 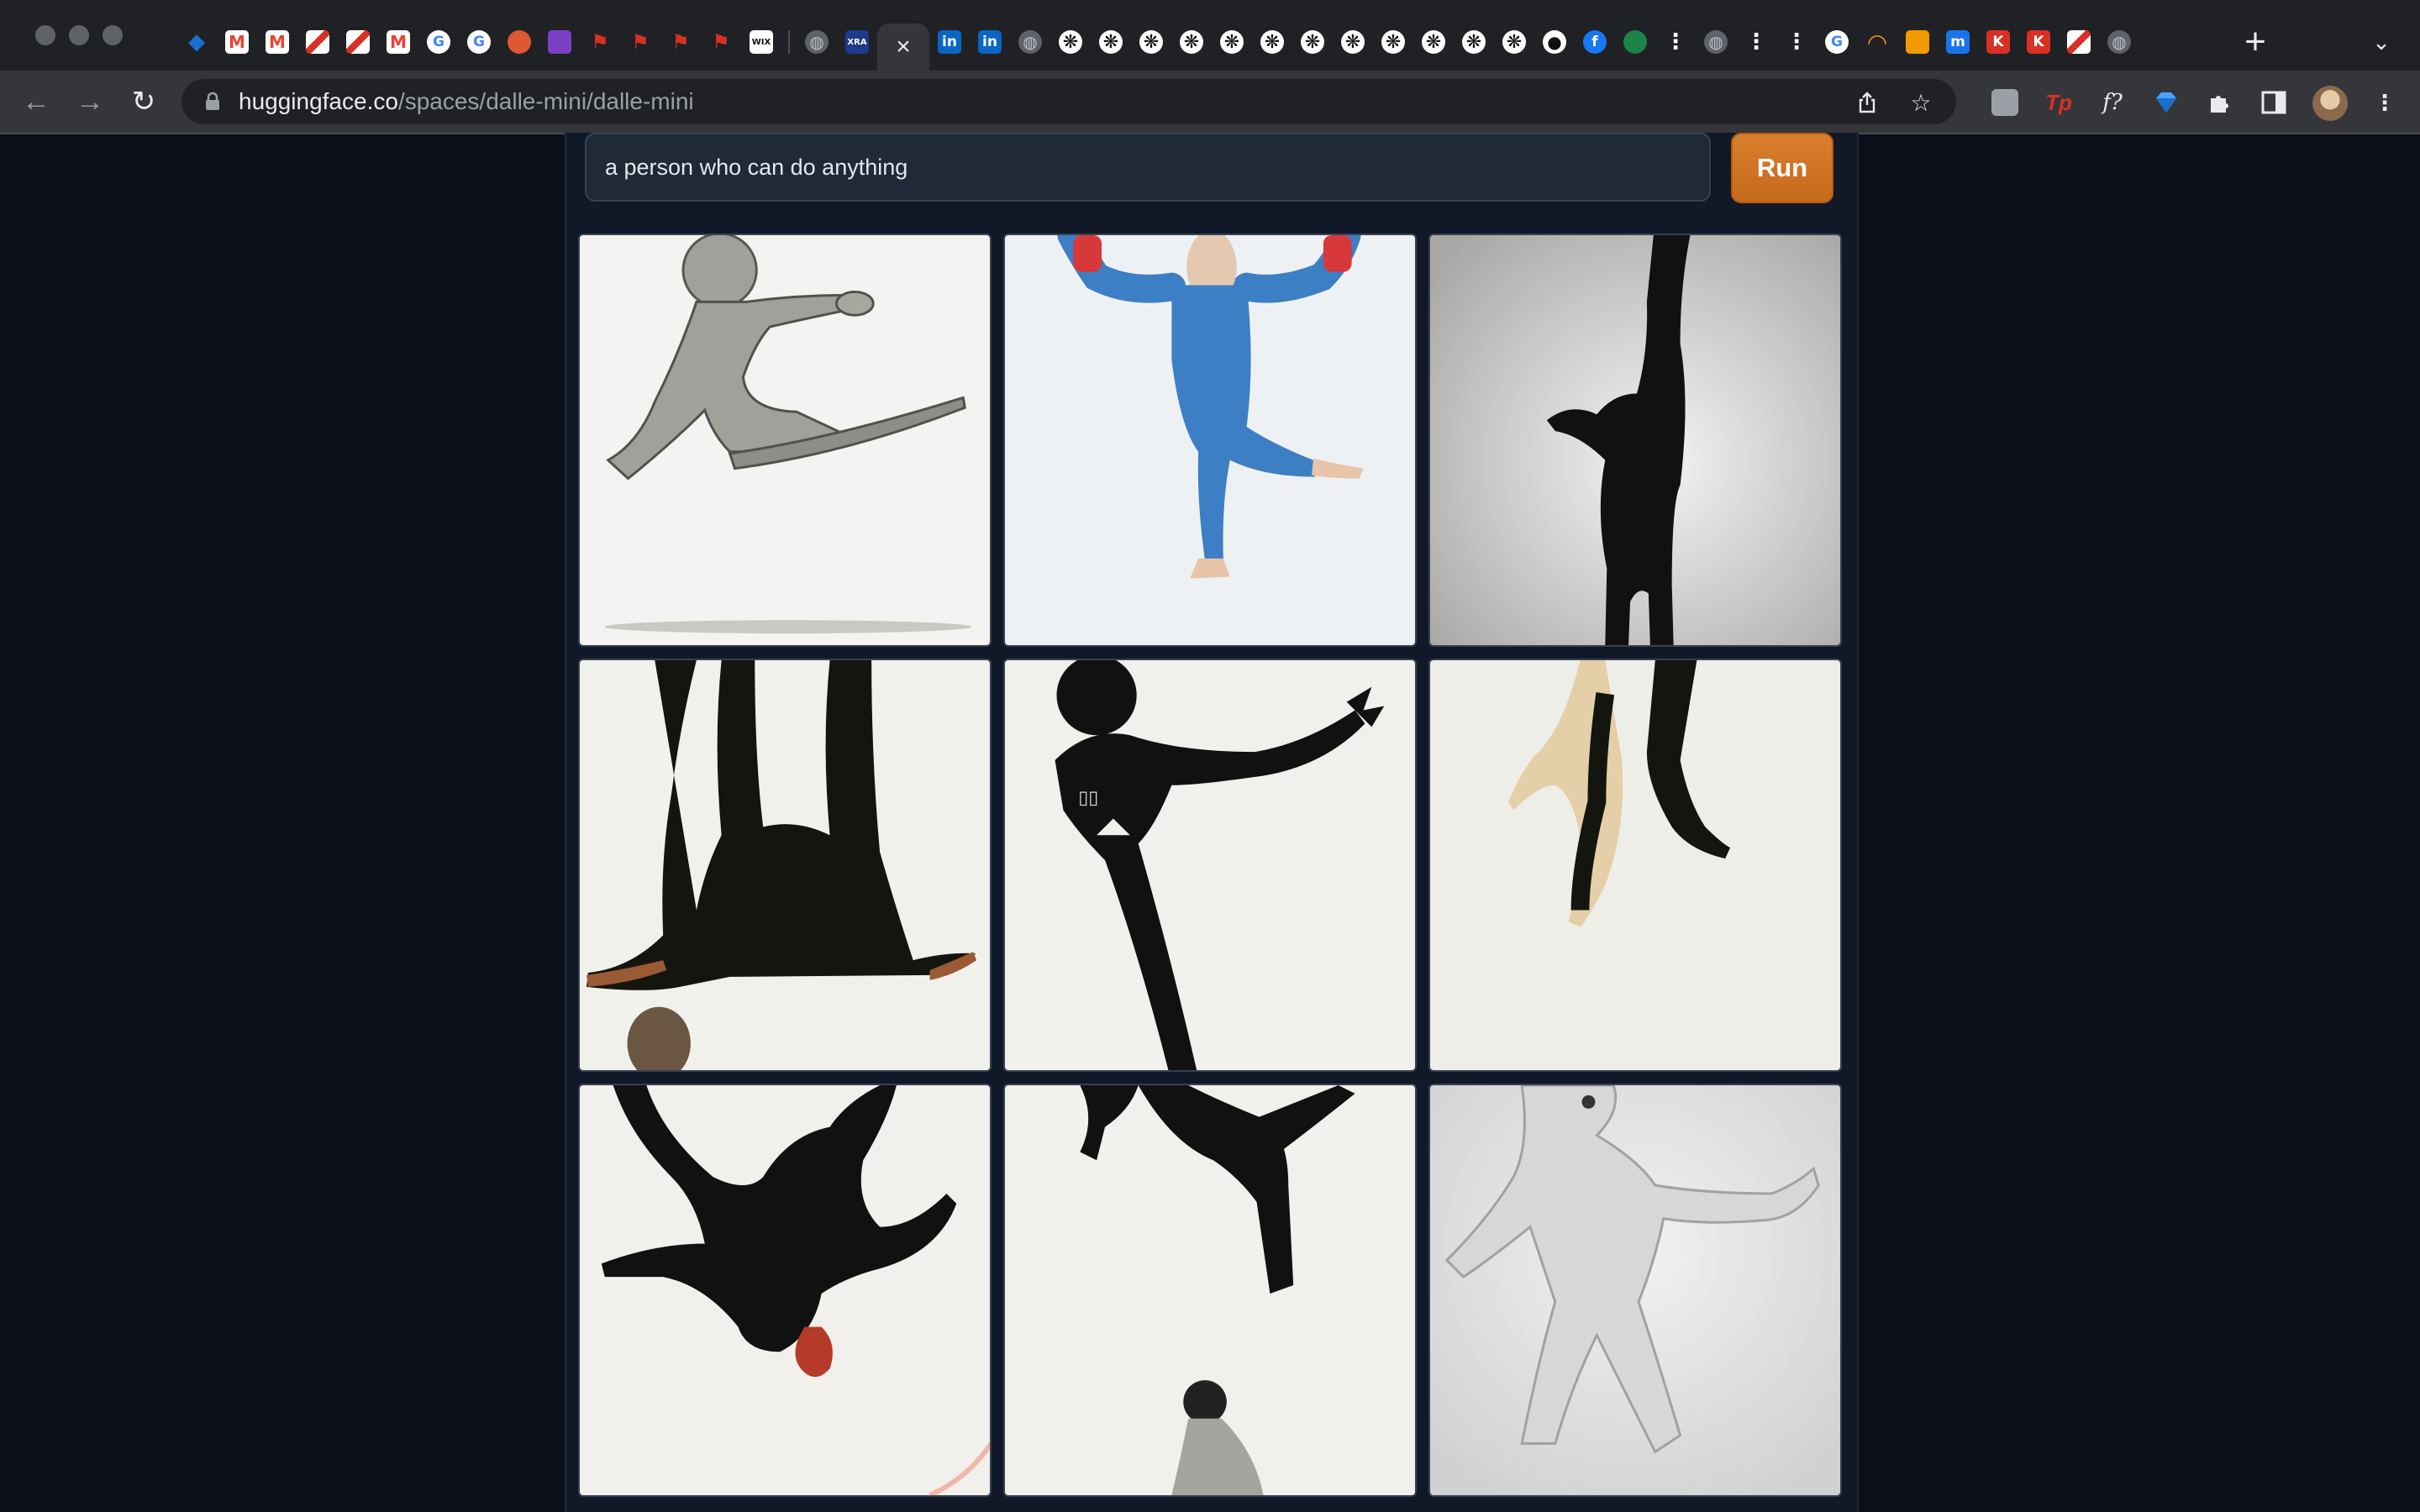 What do you see at coordinates (45, 35) in the screenshot?
I see `close-window-button` at bounding box center [45, 35].